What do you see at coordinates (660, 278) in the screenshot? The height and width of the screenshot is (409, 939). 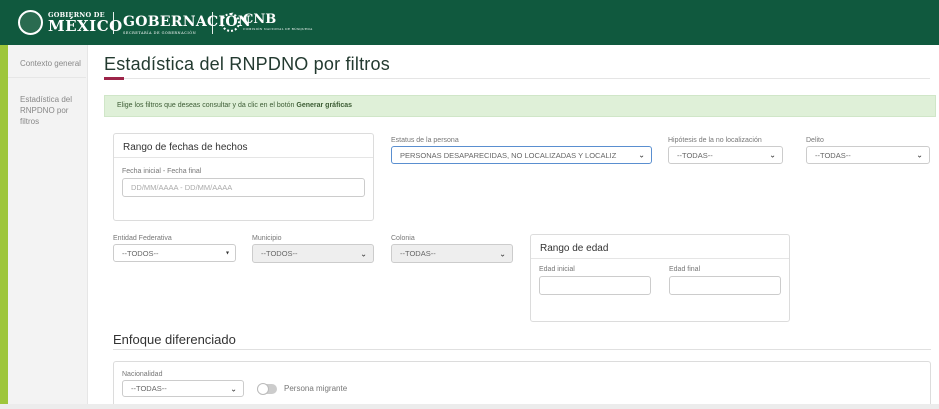 I see `age-range-panel: Rango de edad Edad inicial Edad final` at bounding box center [660, 278].